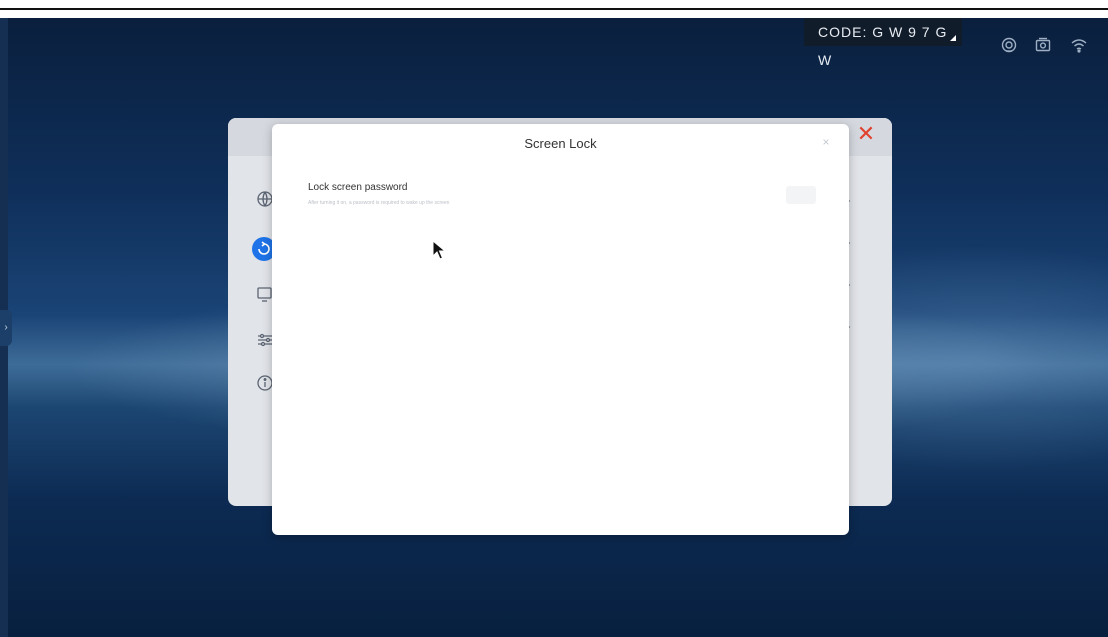  Describe the element at coordinates (1009, 45) in the screenshot. I see `cast-icon` at that location.